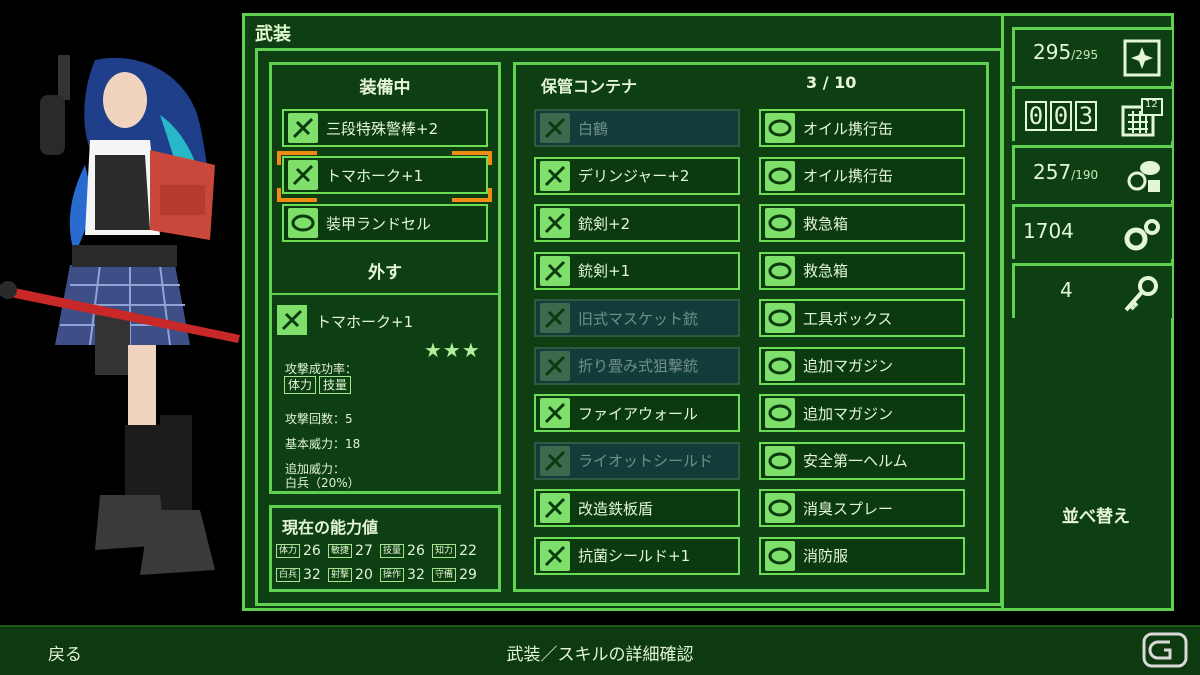 The image size is (1200, 675). I want to click on container-item-label: 旧式マスケット銃, so click(638, 318).